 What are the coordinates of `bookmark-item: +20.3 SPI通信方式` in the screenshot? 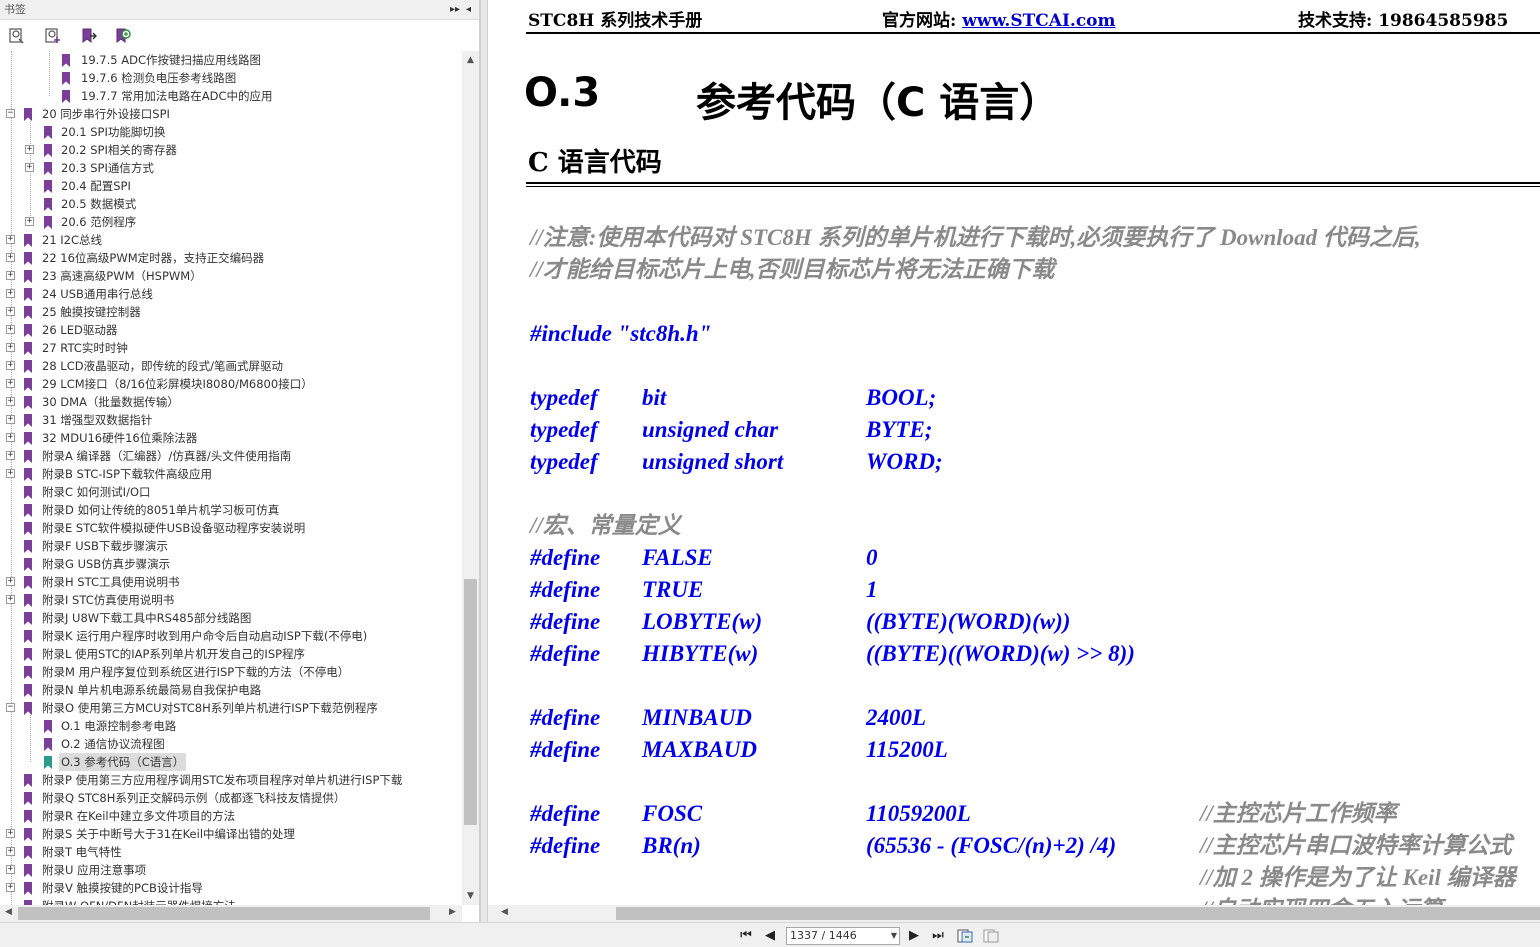 It's located at (231, 168).